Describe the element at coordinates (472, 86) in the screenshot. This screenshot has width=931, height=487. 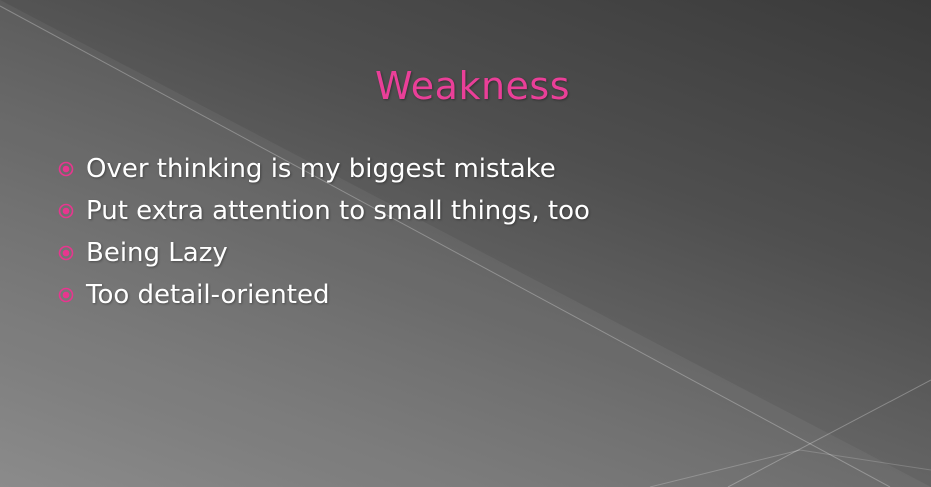
I see `slide-title: Weakness` at that location.